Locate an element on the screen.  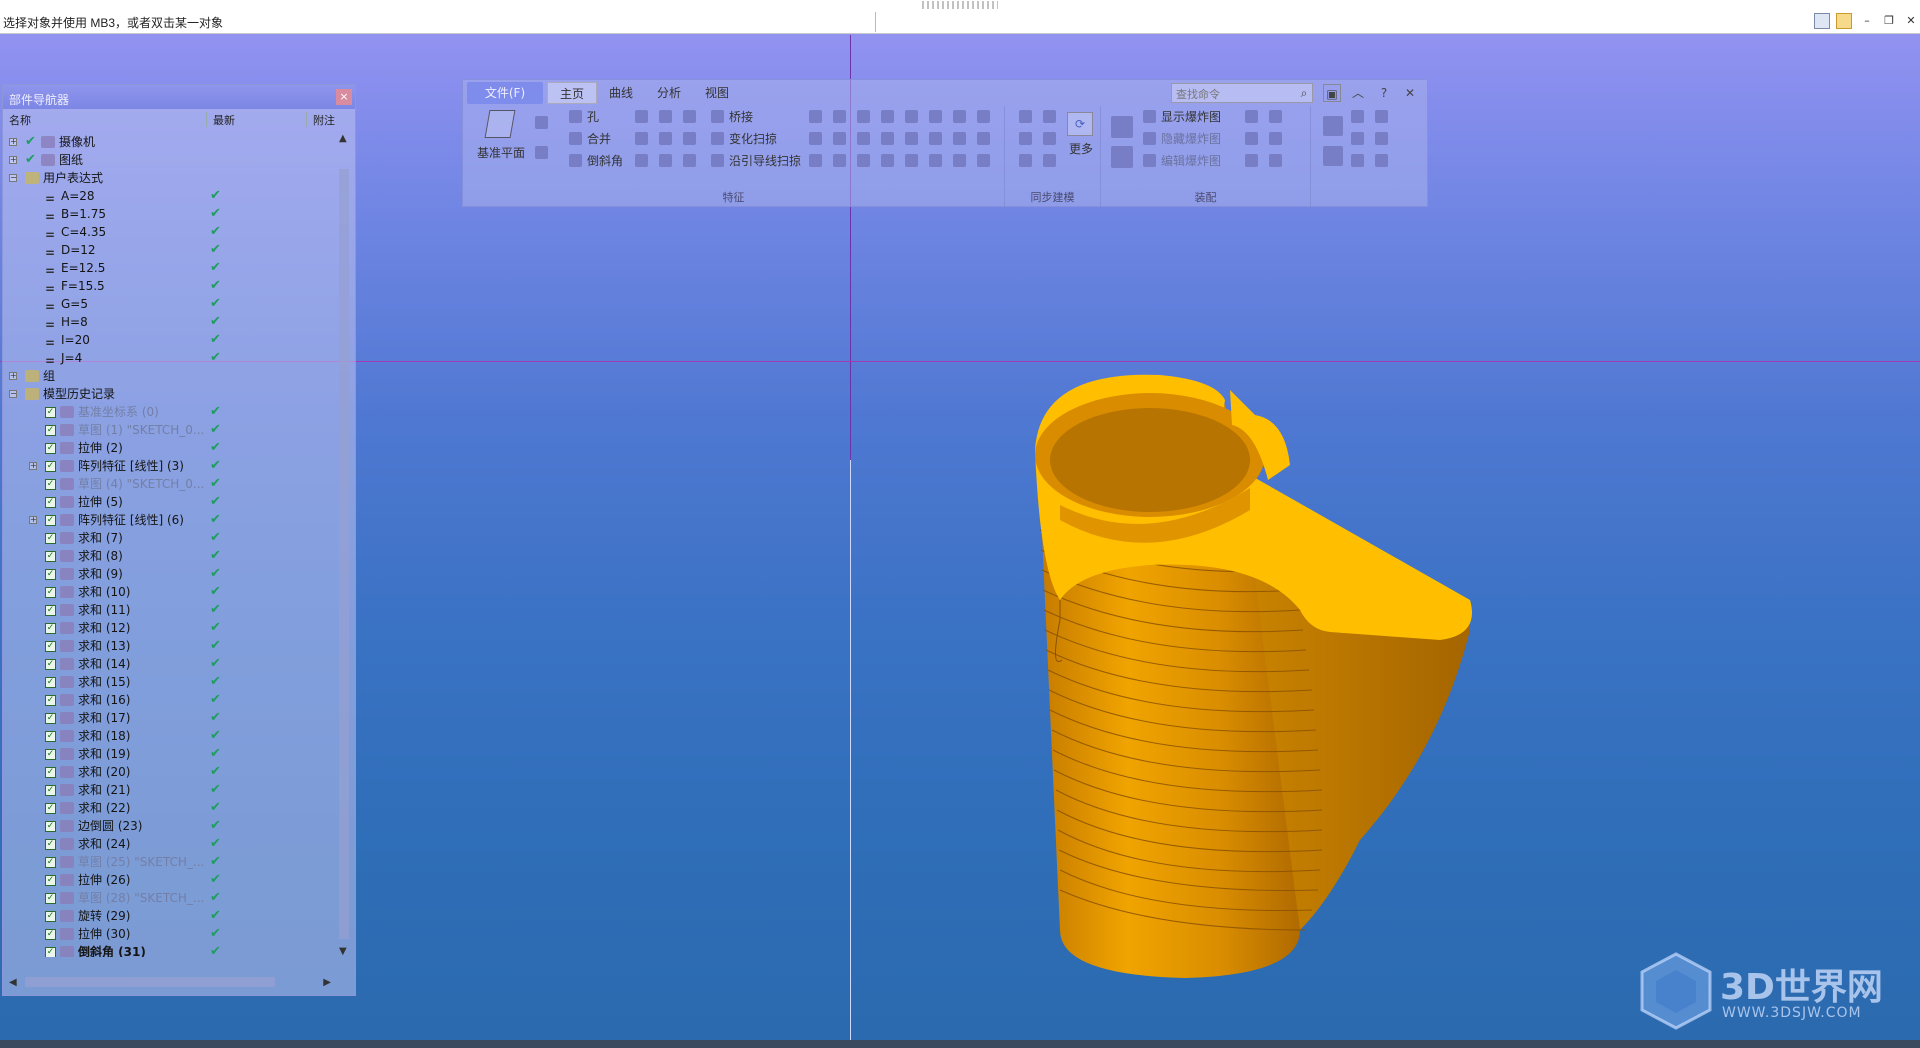
history-item: ✓ 倒斜角 (31) ✔ is located at coordinates (170, 950).